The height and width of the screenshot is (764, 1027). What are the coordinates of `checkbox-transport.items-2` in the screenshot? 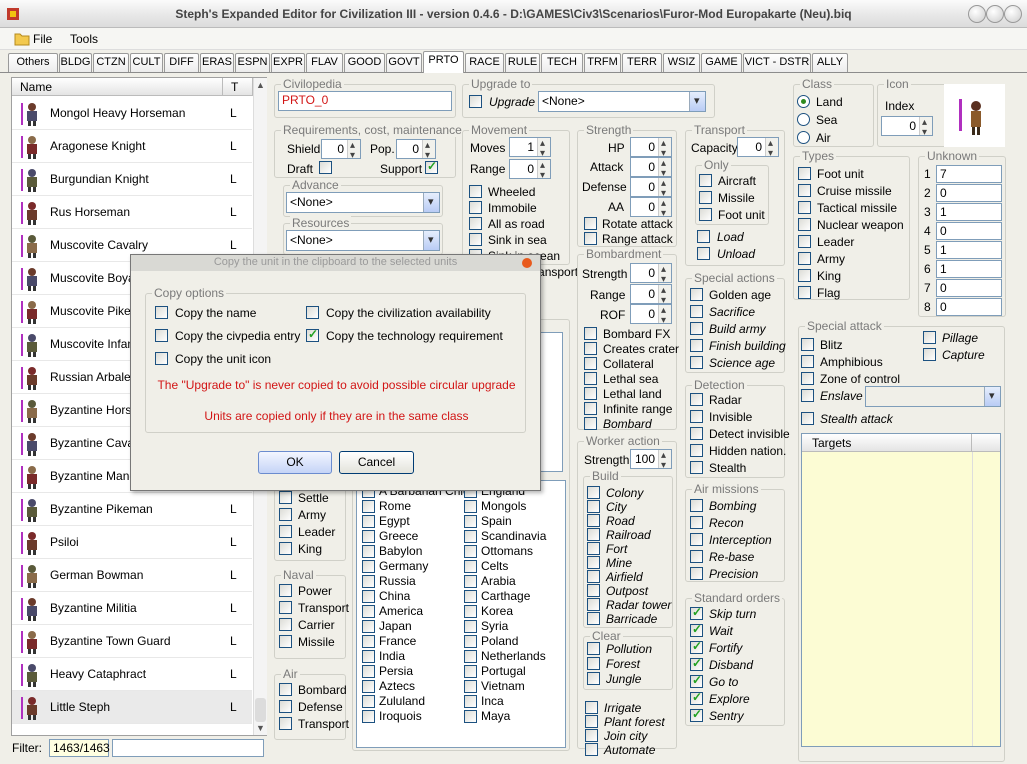 It's located at (705, 214).